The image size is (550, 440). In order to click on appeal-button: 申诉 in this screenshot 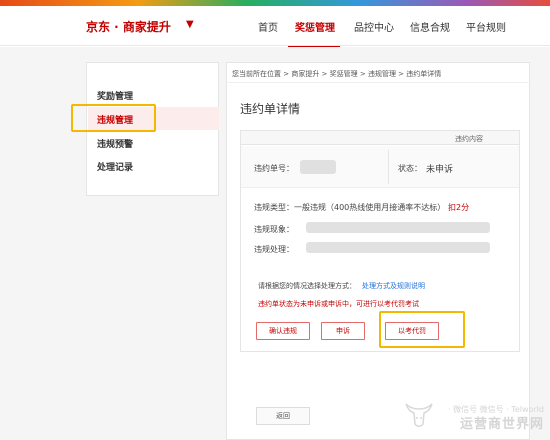, I will do `click(343, 331)`.